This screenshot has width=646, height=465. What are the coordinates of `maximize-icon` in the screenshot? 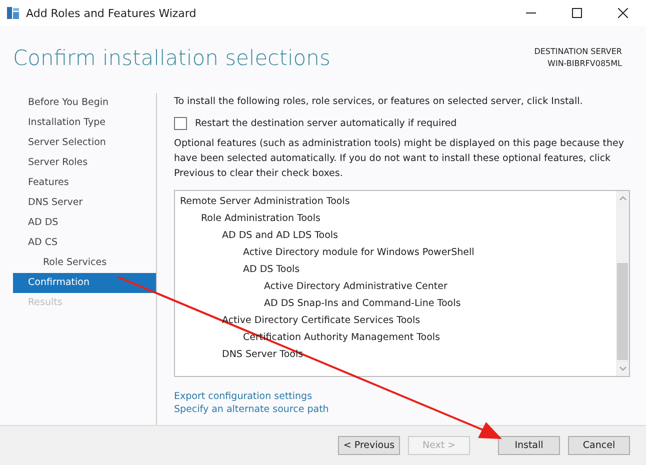 It's located at (577, 13).